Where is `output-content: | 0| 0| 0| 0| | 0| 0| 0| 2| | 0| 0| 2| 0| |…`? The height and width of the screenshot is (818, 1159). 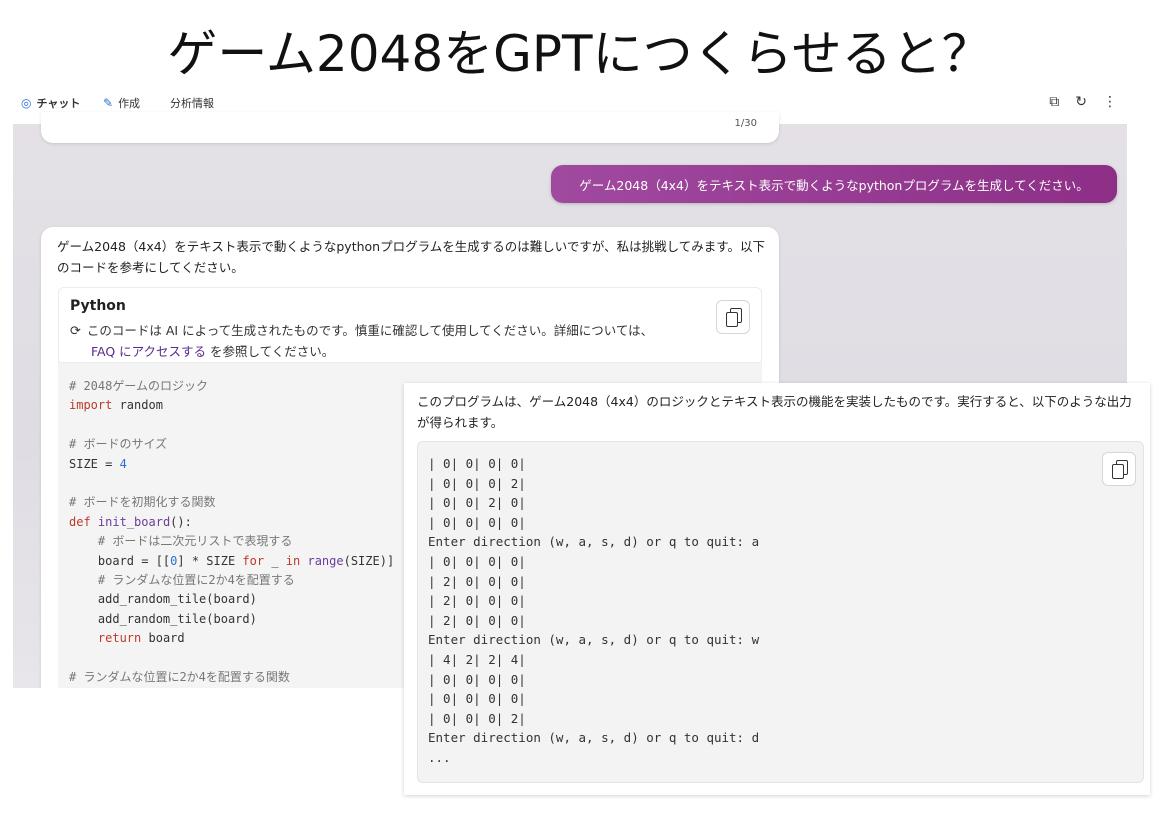
output-content: | 0| 0| 0| 0| | 0| 0| 0| 2| | 0| 0| 2| 0| |… is located at coordinates (593, 611).